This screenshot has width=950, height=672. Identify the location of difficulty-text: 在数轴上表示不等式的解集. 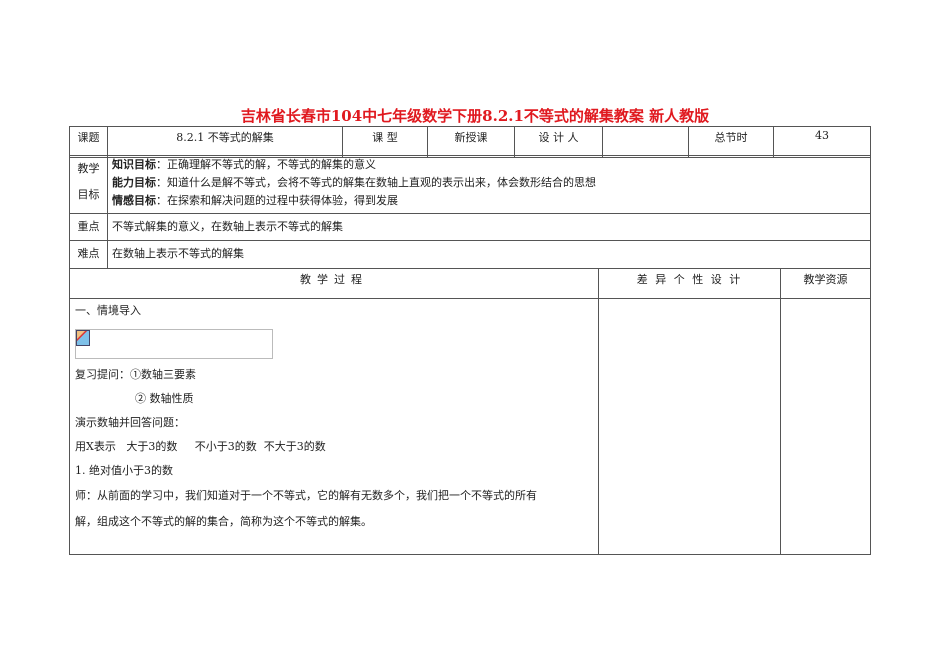
(489, 254).